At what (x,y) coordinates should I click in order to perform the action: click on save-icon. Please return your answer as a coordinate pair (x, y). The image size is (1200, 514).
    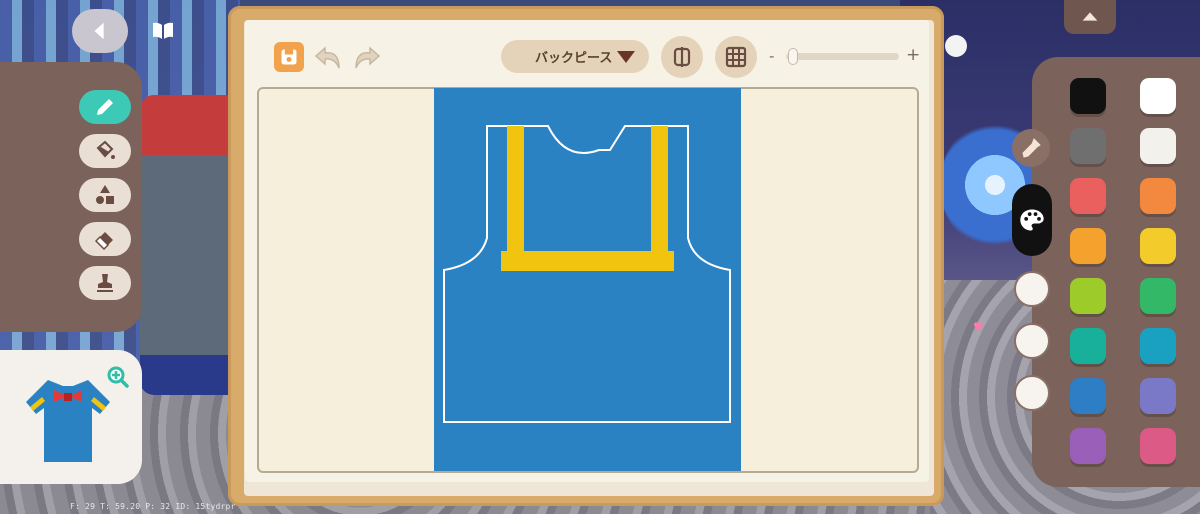
    Looking at the image, I should click on (289, 57).